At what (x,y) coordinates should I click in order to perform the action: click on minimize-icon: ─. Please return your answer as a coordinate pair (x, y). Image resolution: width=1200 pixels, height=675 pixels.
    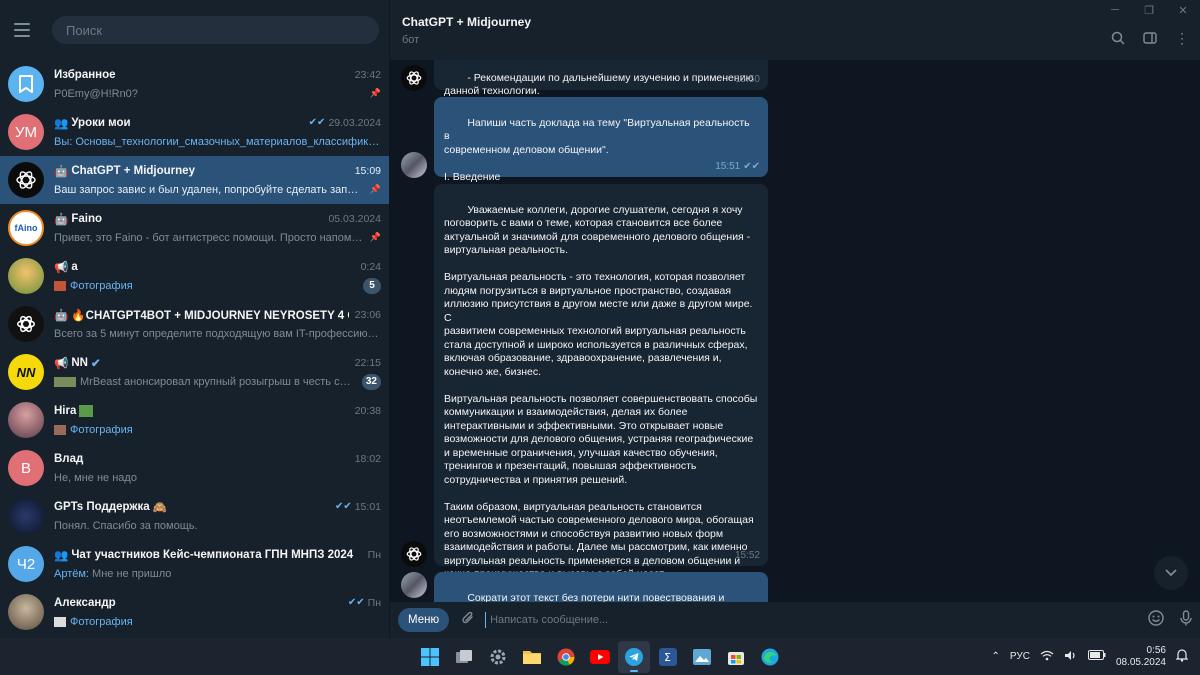
    Looking at the image, I should click on (1115, 10).